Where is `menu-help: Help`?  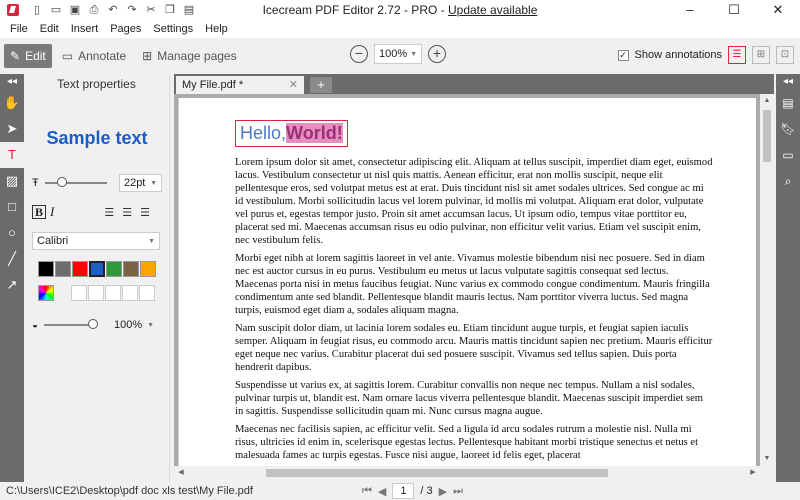
menu-help: Help is located at coordinates (216, 29).